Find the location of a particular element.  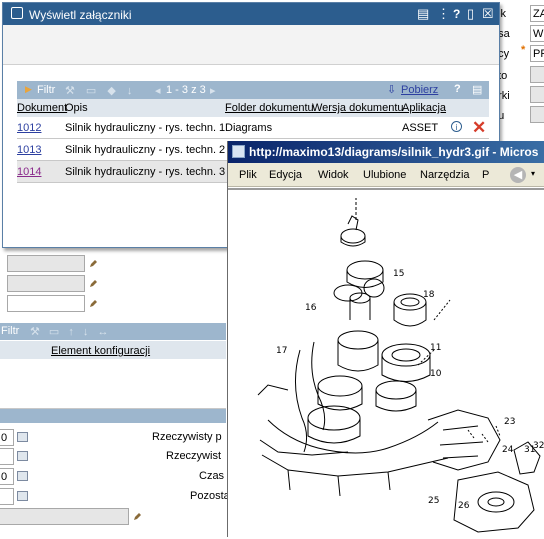

back-dropdown-icon: ▾ is located at coordinates (533, 173).